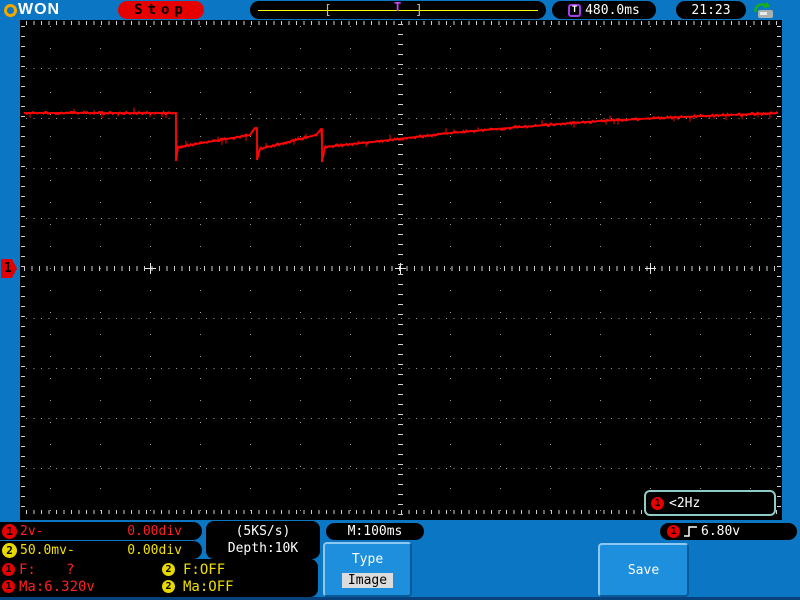  Describe the element at coordinates (367, 580) in the screenshot. I see `type-button-value: Image` at that location.